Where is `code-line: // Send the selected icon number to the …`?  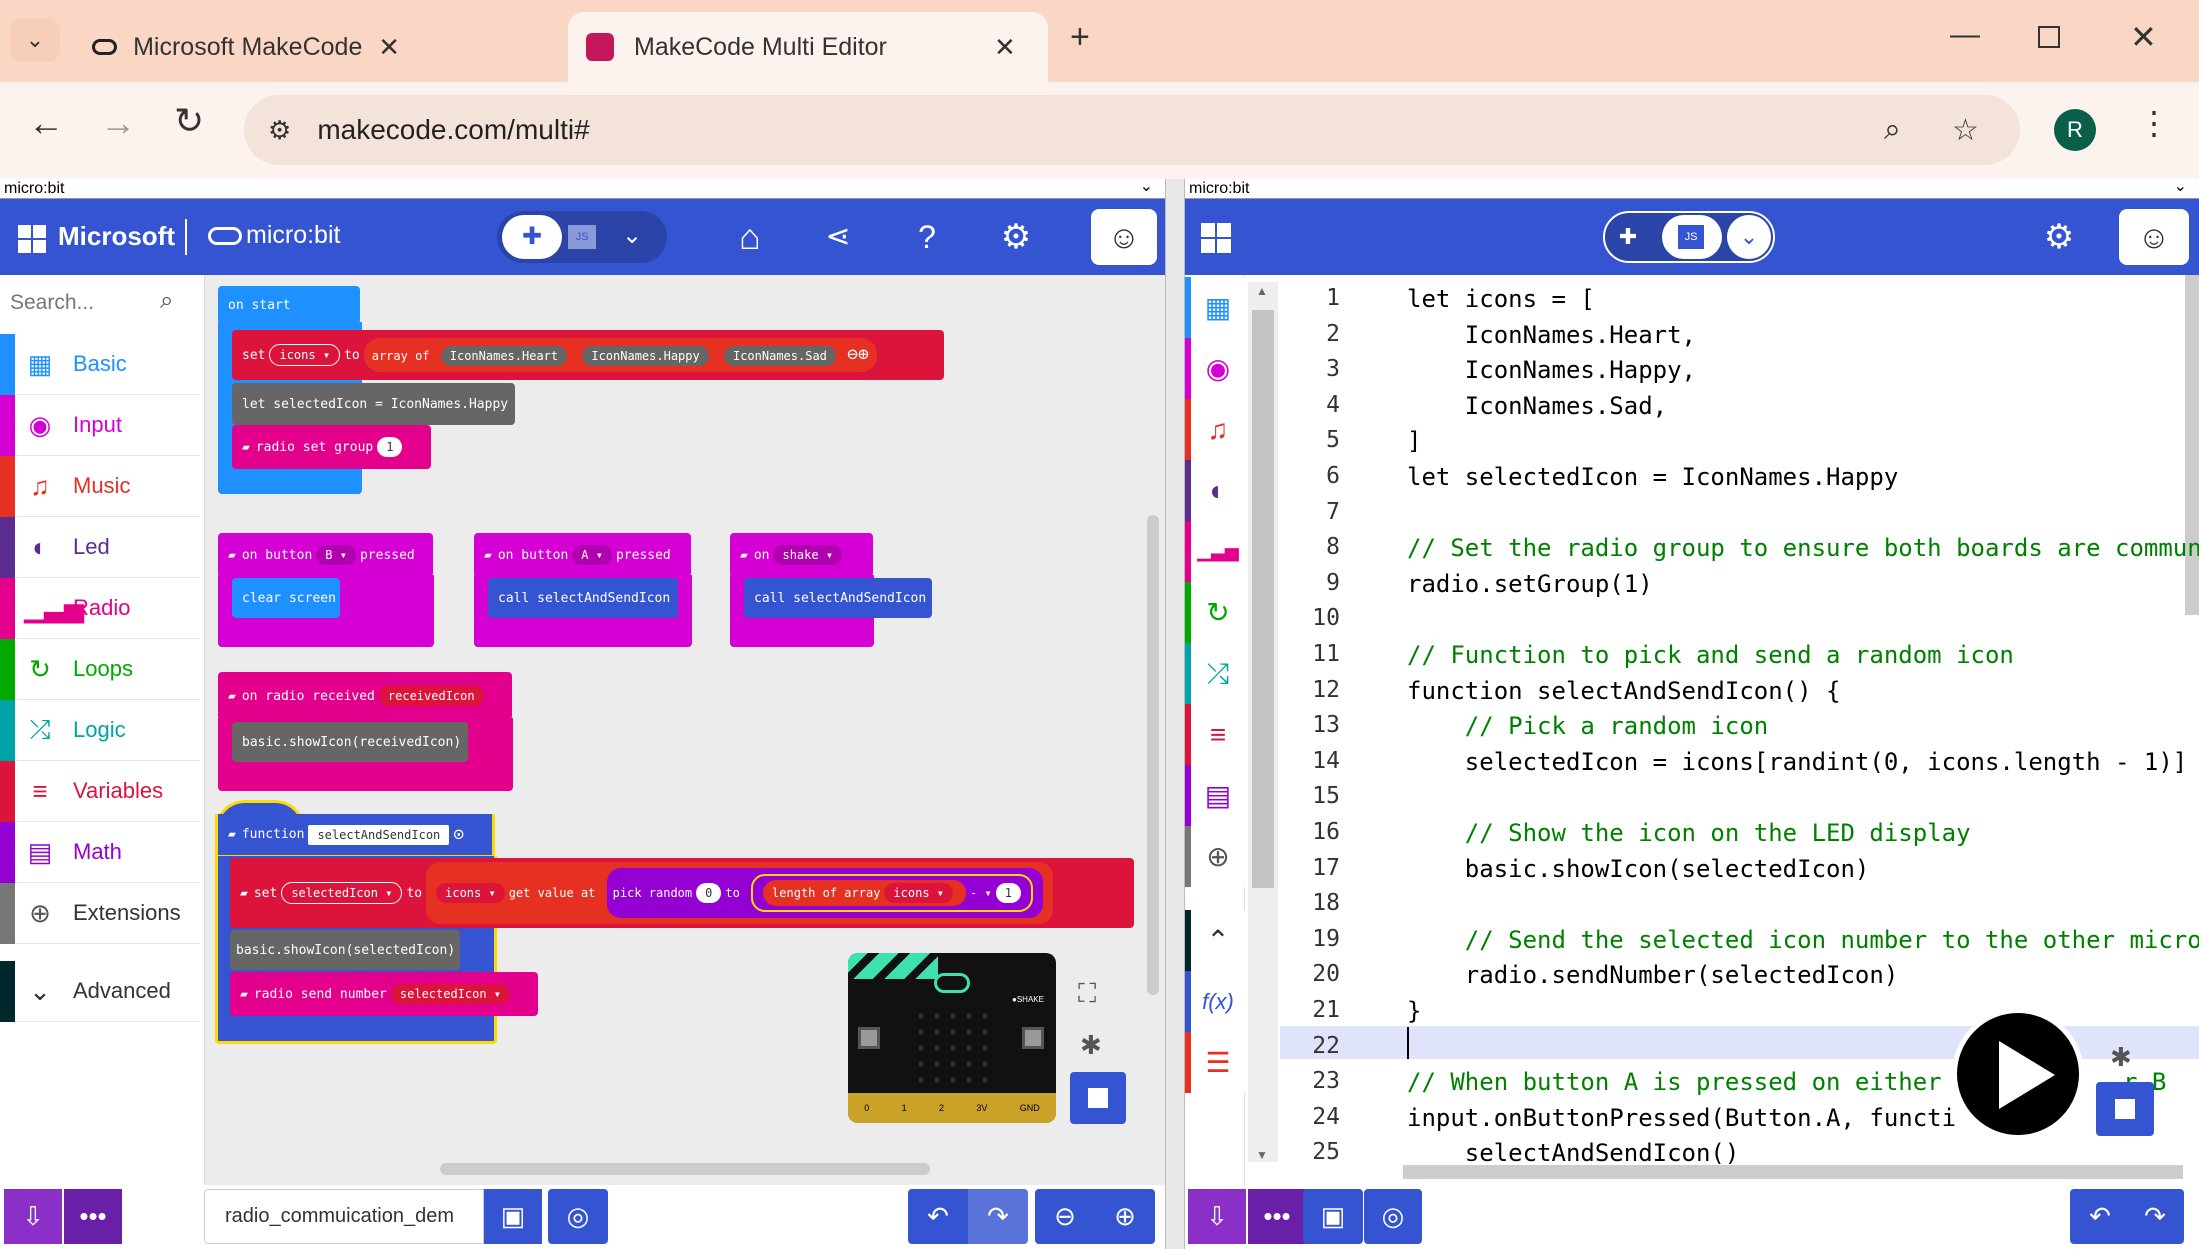 code-line: // Send the selected icon number to the … is located at coordinates (1803, 940).